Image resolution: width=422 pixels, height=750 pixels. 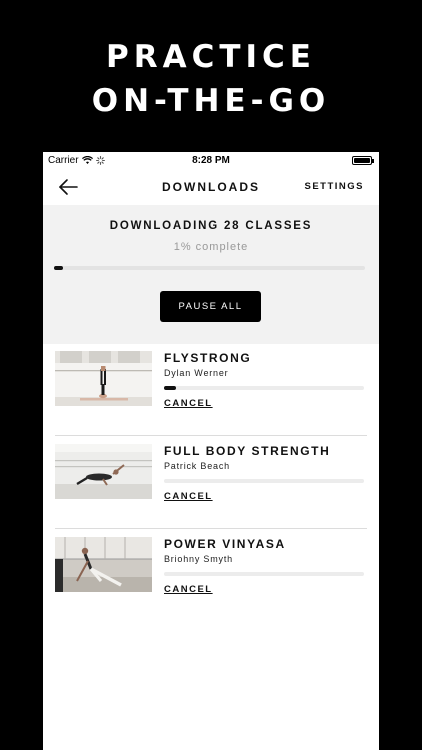 What do you see at coordinates (196, 373) in the screenshot?
I see `class-instructor: Dylan Werner` at bounding box center [196, 373].